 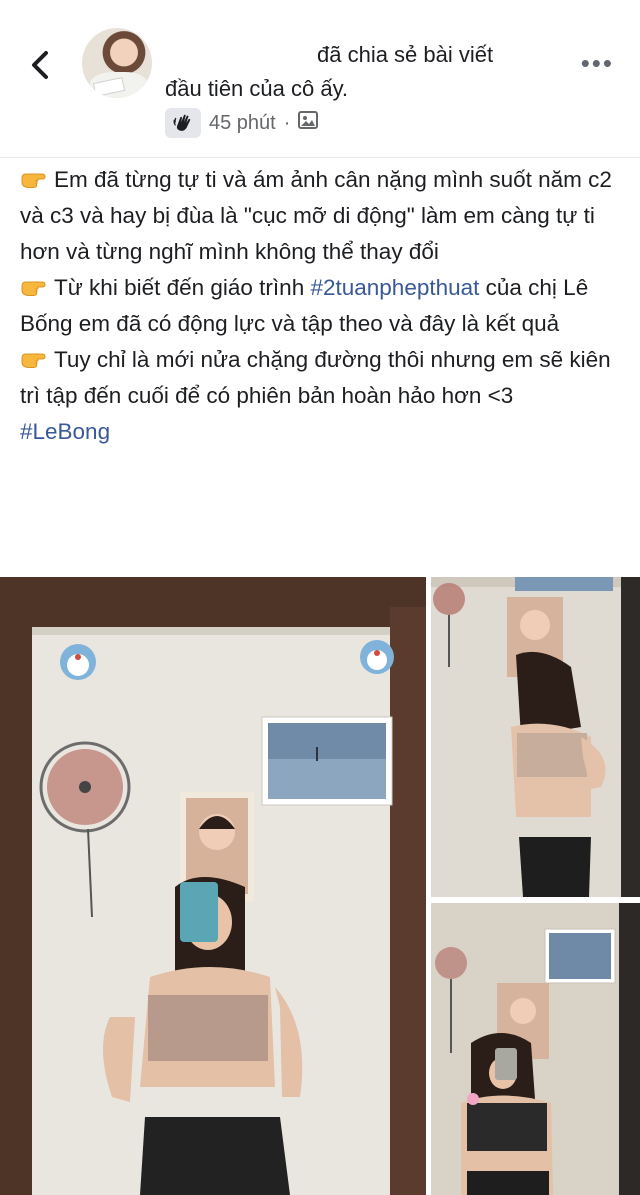 What do you see at coordinates (78, 662) in the screenshot?
I see `wall-sticker-left` at bounding box center [78, 662].